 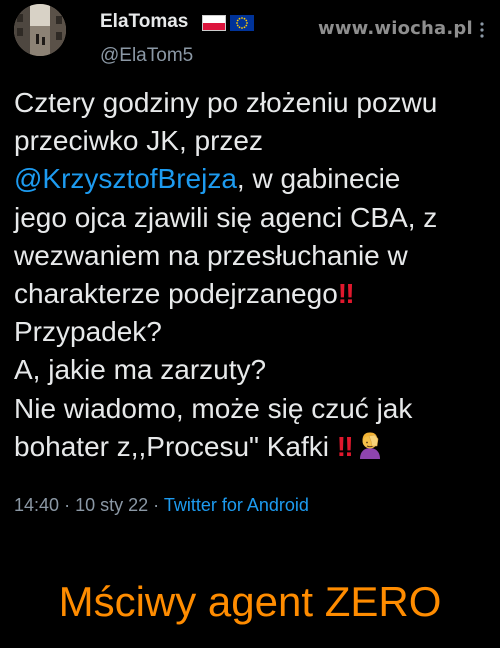 What do you see at coordinates (395, 28) in the screenshot?
I see `site-watermark: www.wiocha.pl` at bounding box center [395, 28].